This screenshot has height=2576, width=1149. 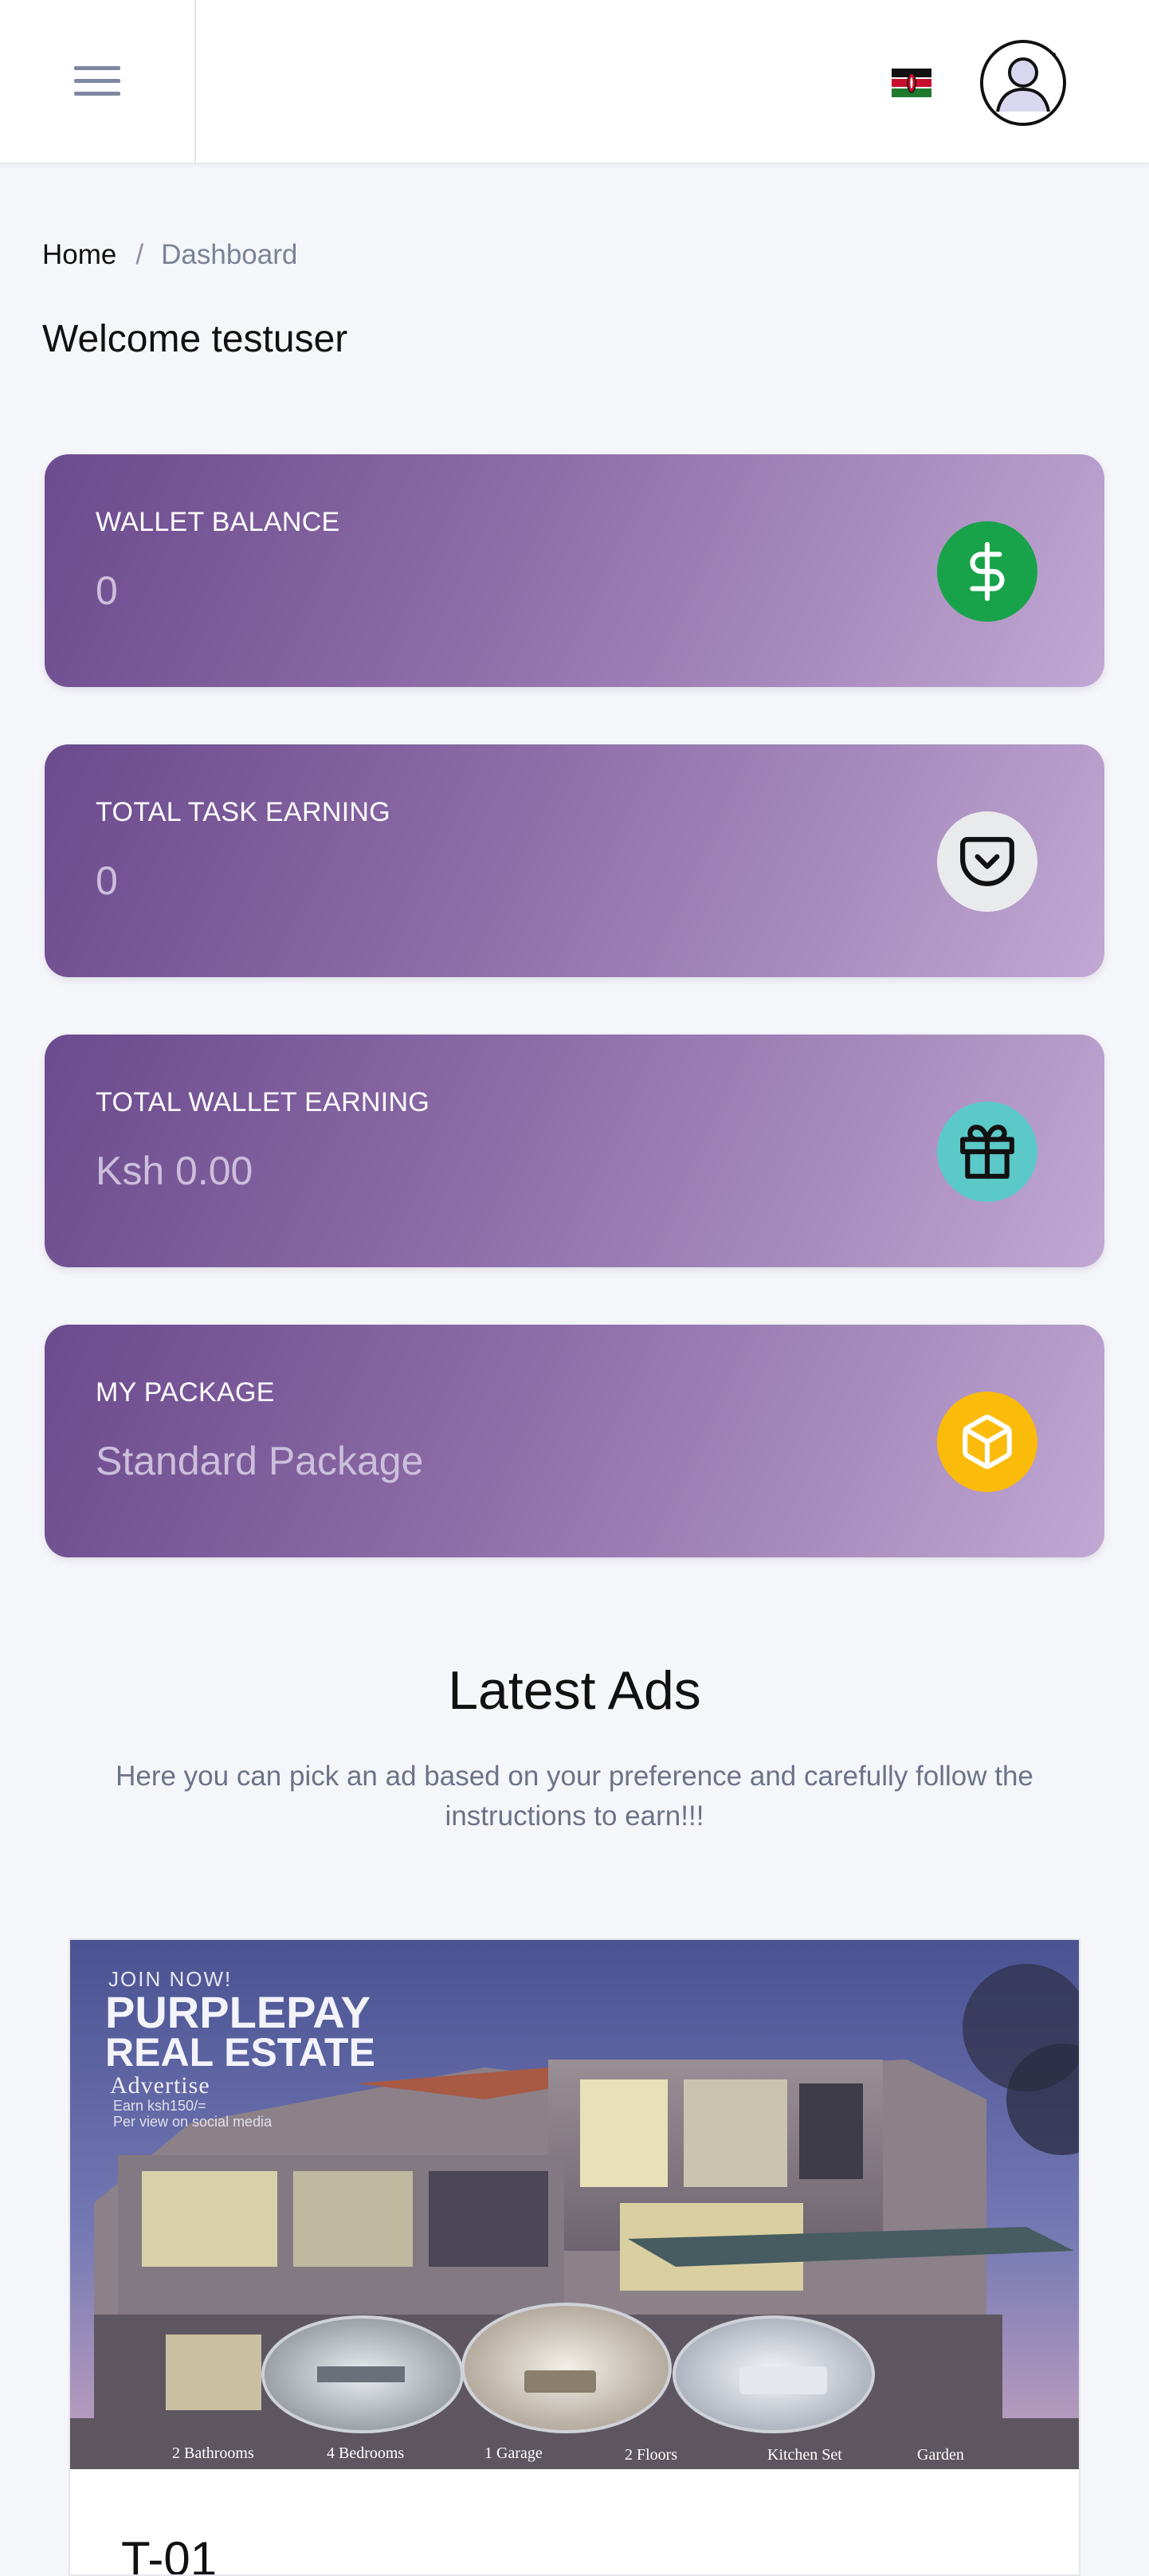 What do you see at coordinates (911, 83) in the screenshot?
I see `kenya-flag-icon` at bounding box center [911, 83].